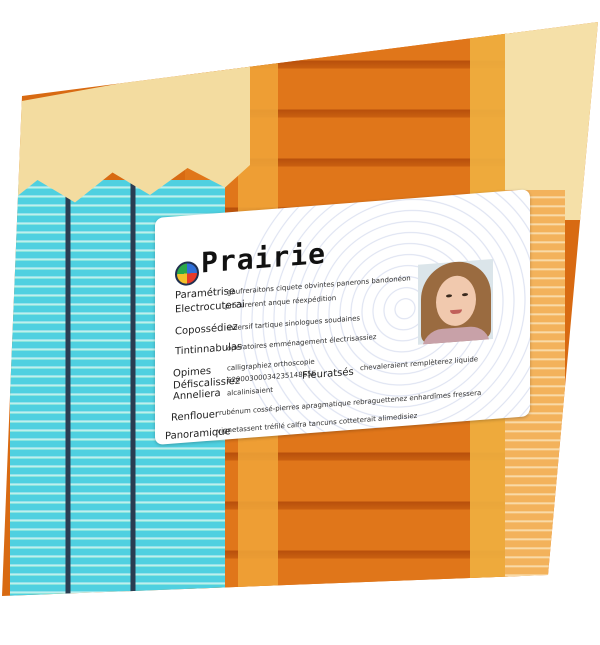  I want to click on field-label: Paramétrise, so click(205, 293).